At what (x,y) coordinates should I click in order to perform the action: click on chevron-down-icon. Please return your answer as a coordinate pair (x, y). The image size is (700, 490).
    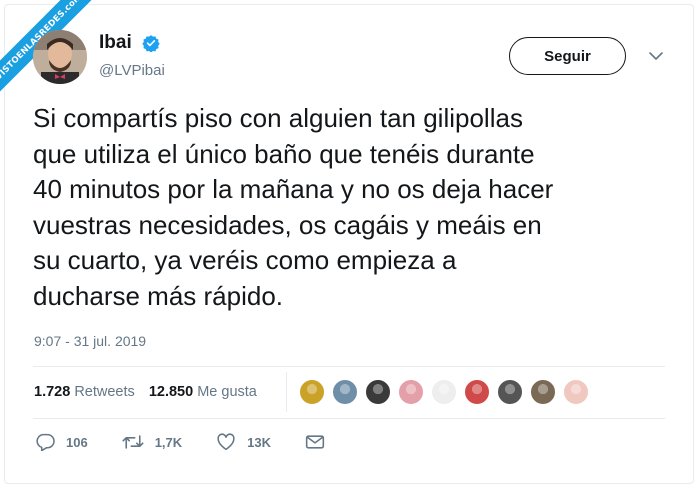
    Looking at the image, I should click on (656, 56).